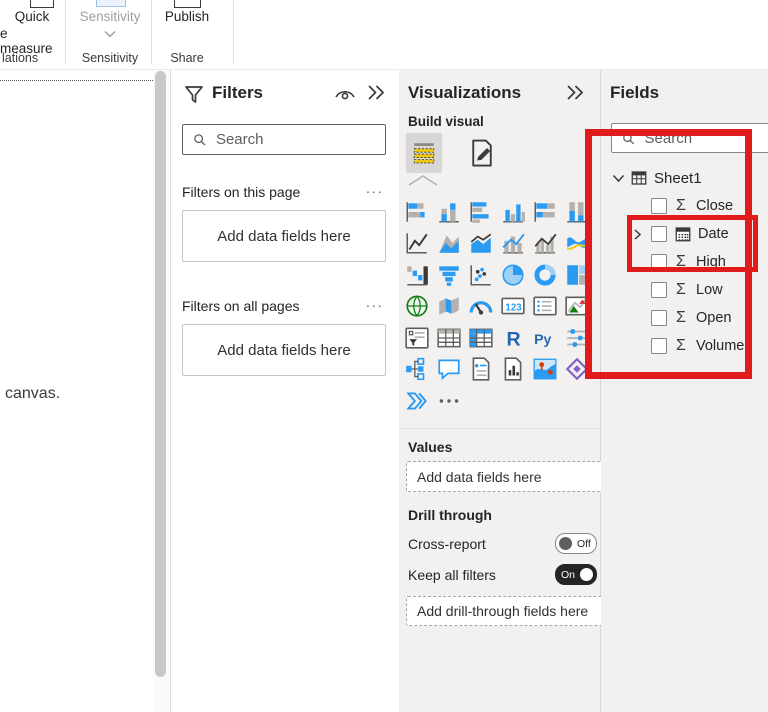 The image size is (768, 712). I want to click on expand-chevron-icon, so click(638, 234).